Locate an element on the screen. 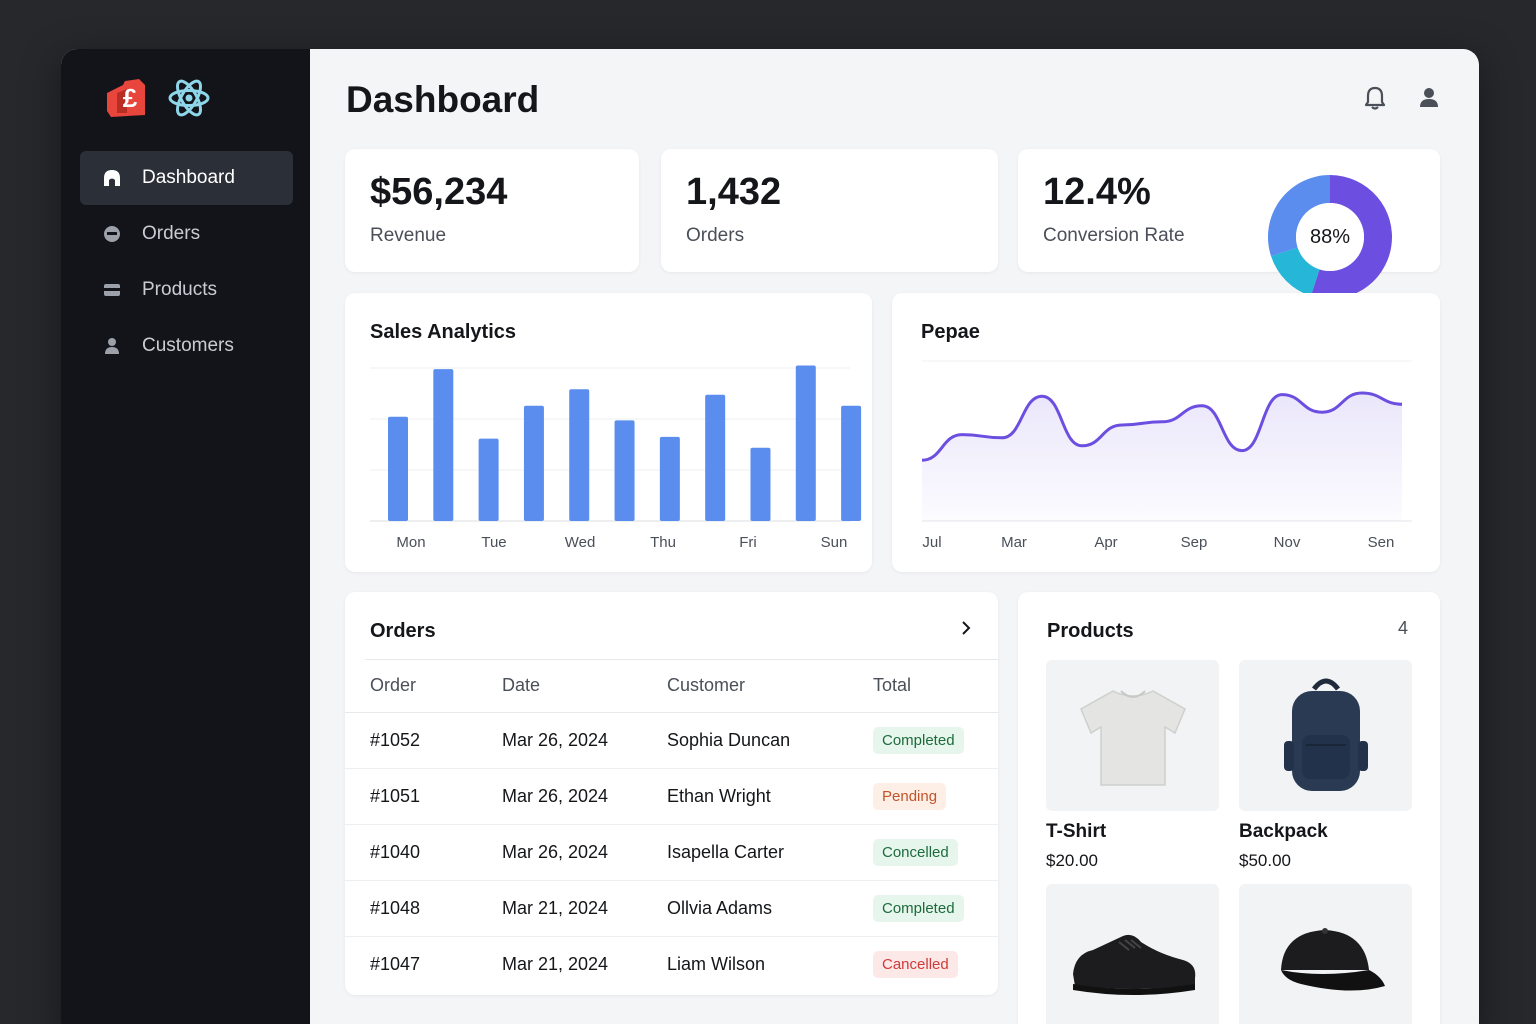 Image resolution: width=1536 pixels, height=1024 pixels. cap-icon is located at coordinates (1325, 954).